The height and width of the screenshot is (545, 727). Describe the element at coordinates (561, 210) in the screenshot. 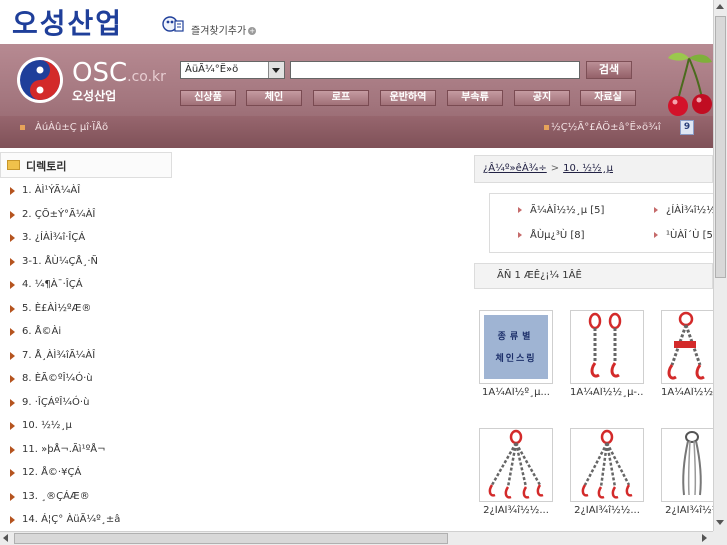

I see `subcategory-item: Ã¼ÀÎ½½¸µ [5]` at that location.